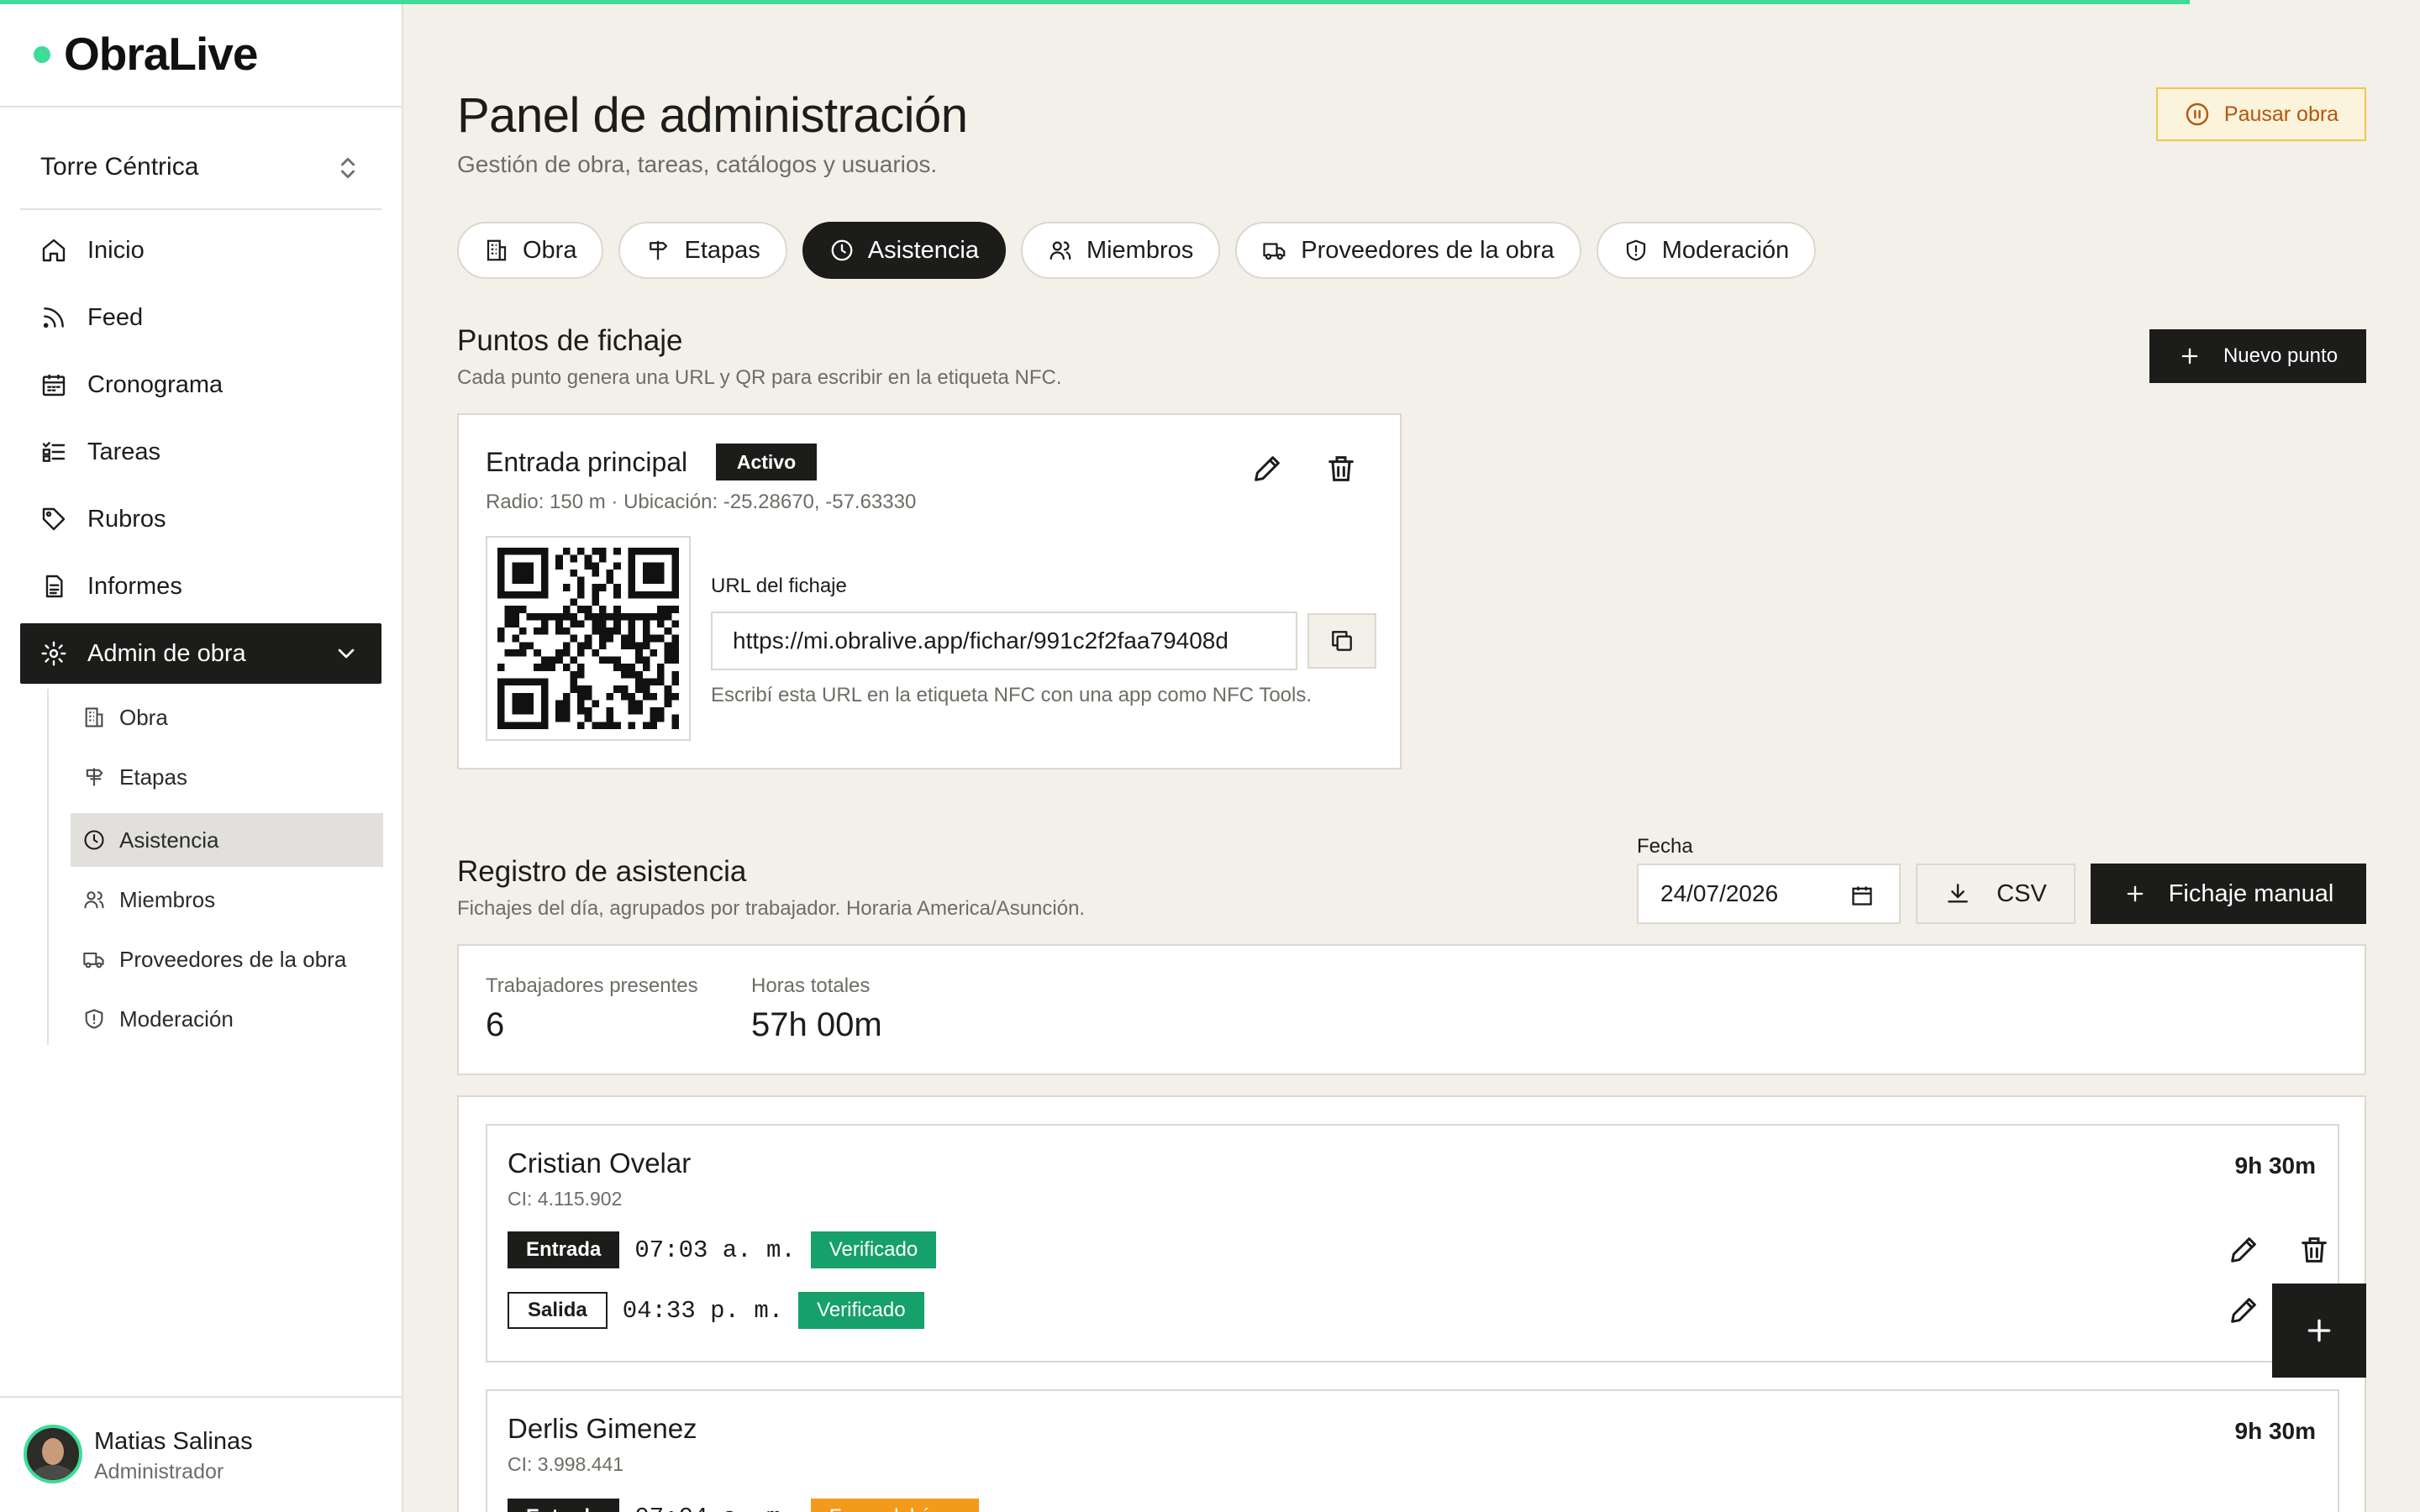  Describe the element at coordinates (1707, 250) in the screenshot. I see `tab-moderacion: Moderación` at that location.